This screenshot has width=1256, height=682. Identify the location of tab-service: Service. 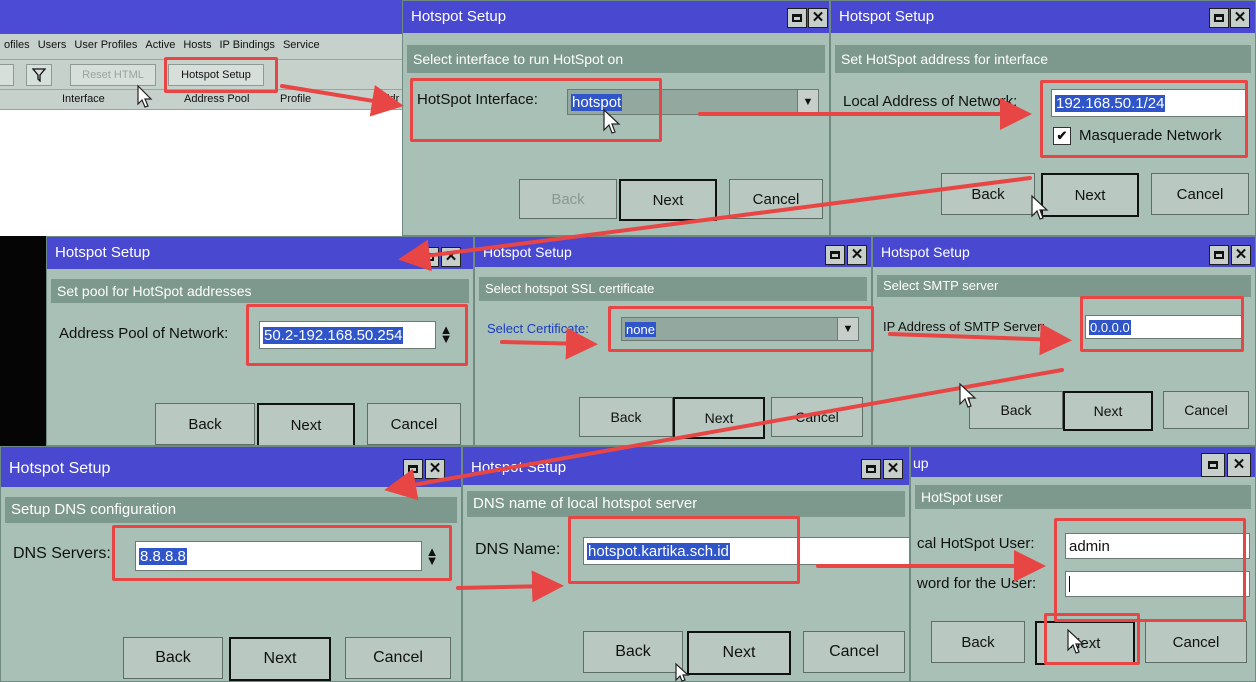
(301, 42).